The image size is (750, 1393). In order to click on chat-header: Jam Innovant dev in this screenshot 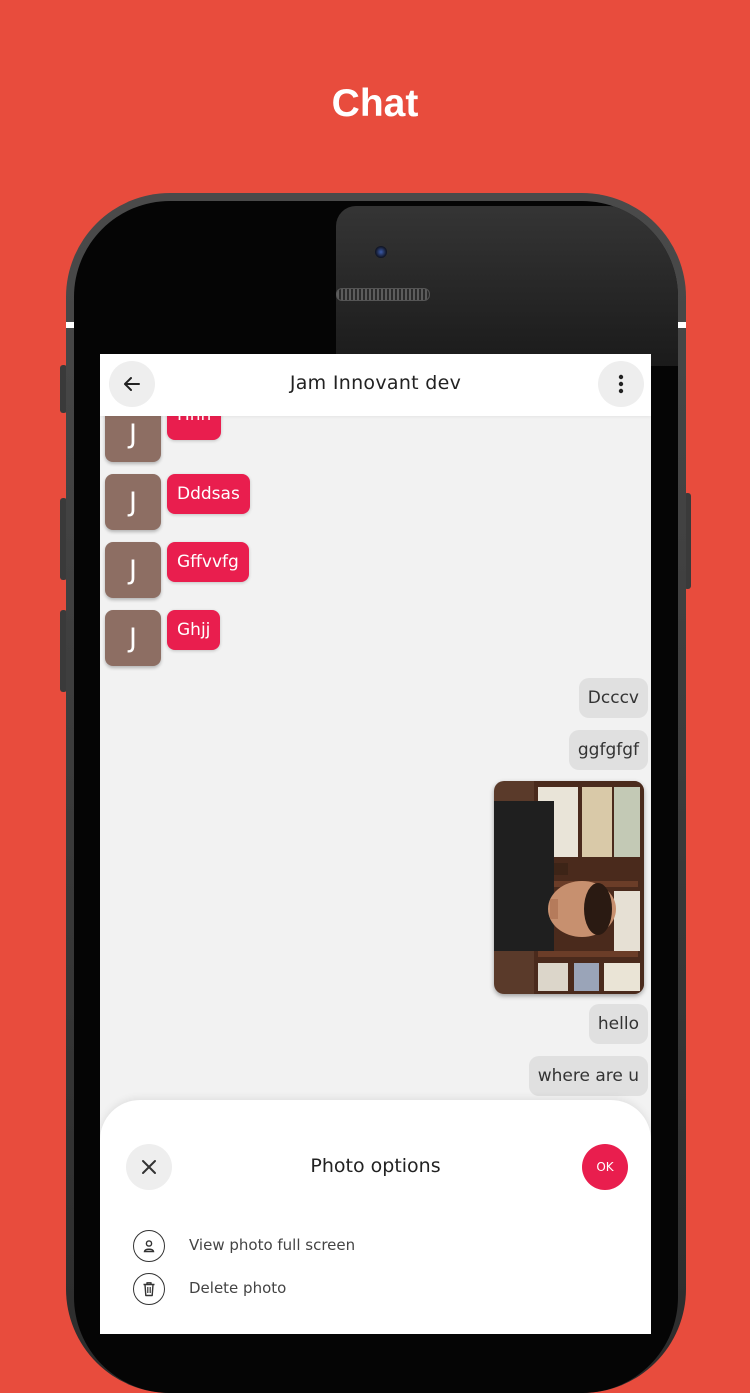, I will do `click(375, 385)`.